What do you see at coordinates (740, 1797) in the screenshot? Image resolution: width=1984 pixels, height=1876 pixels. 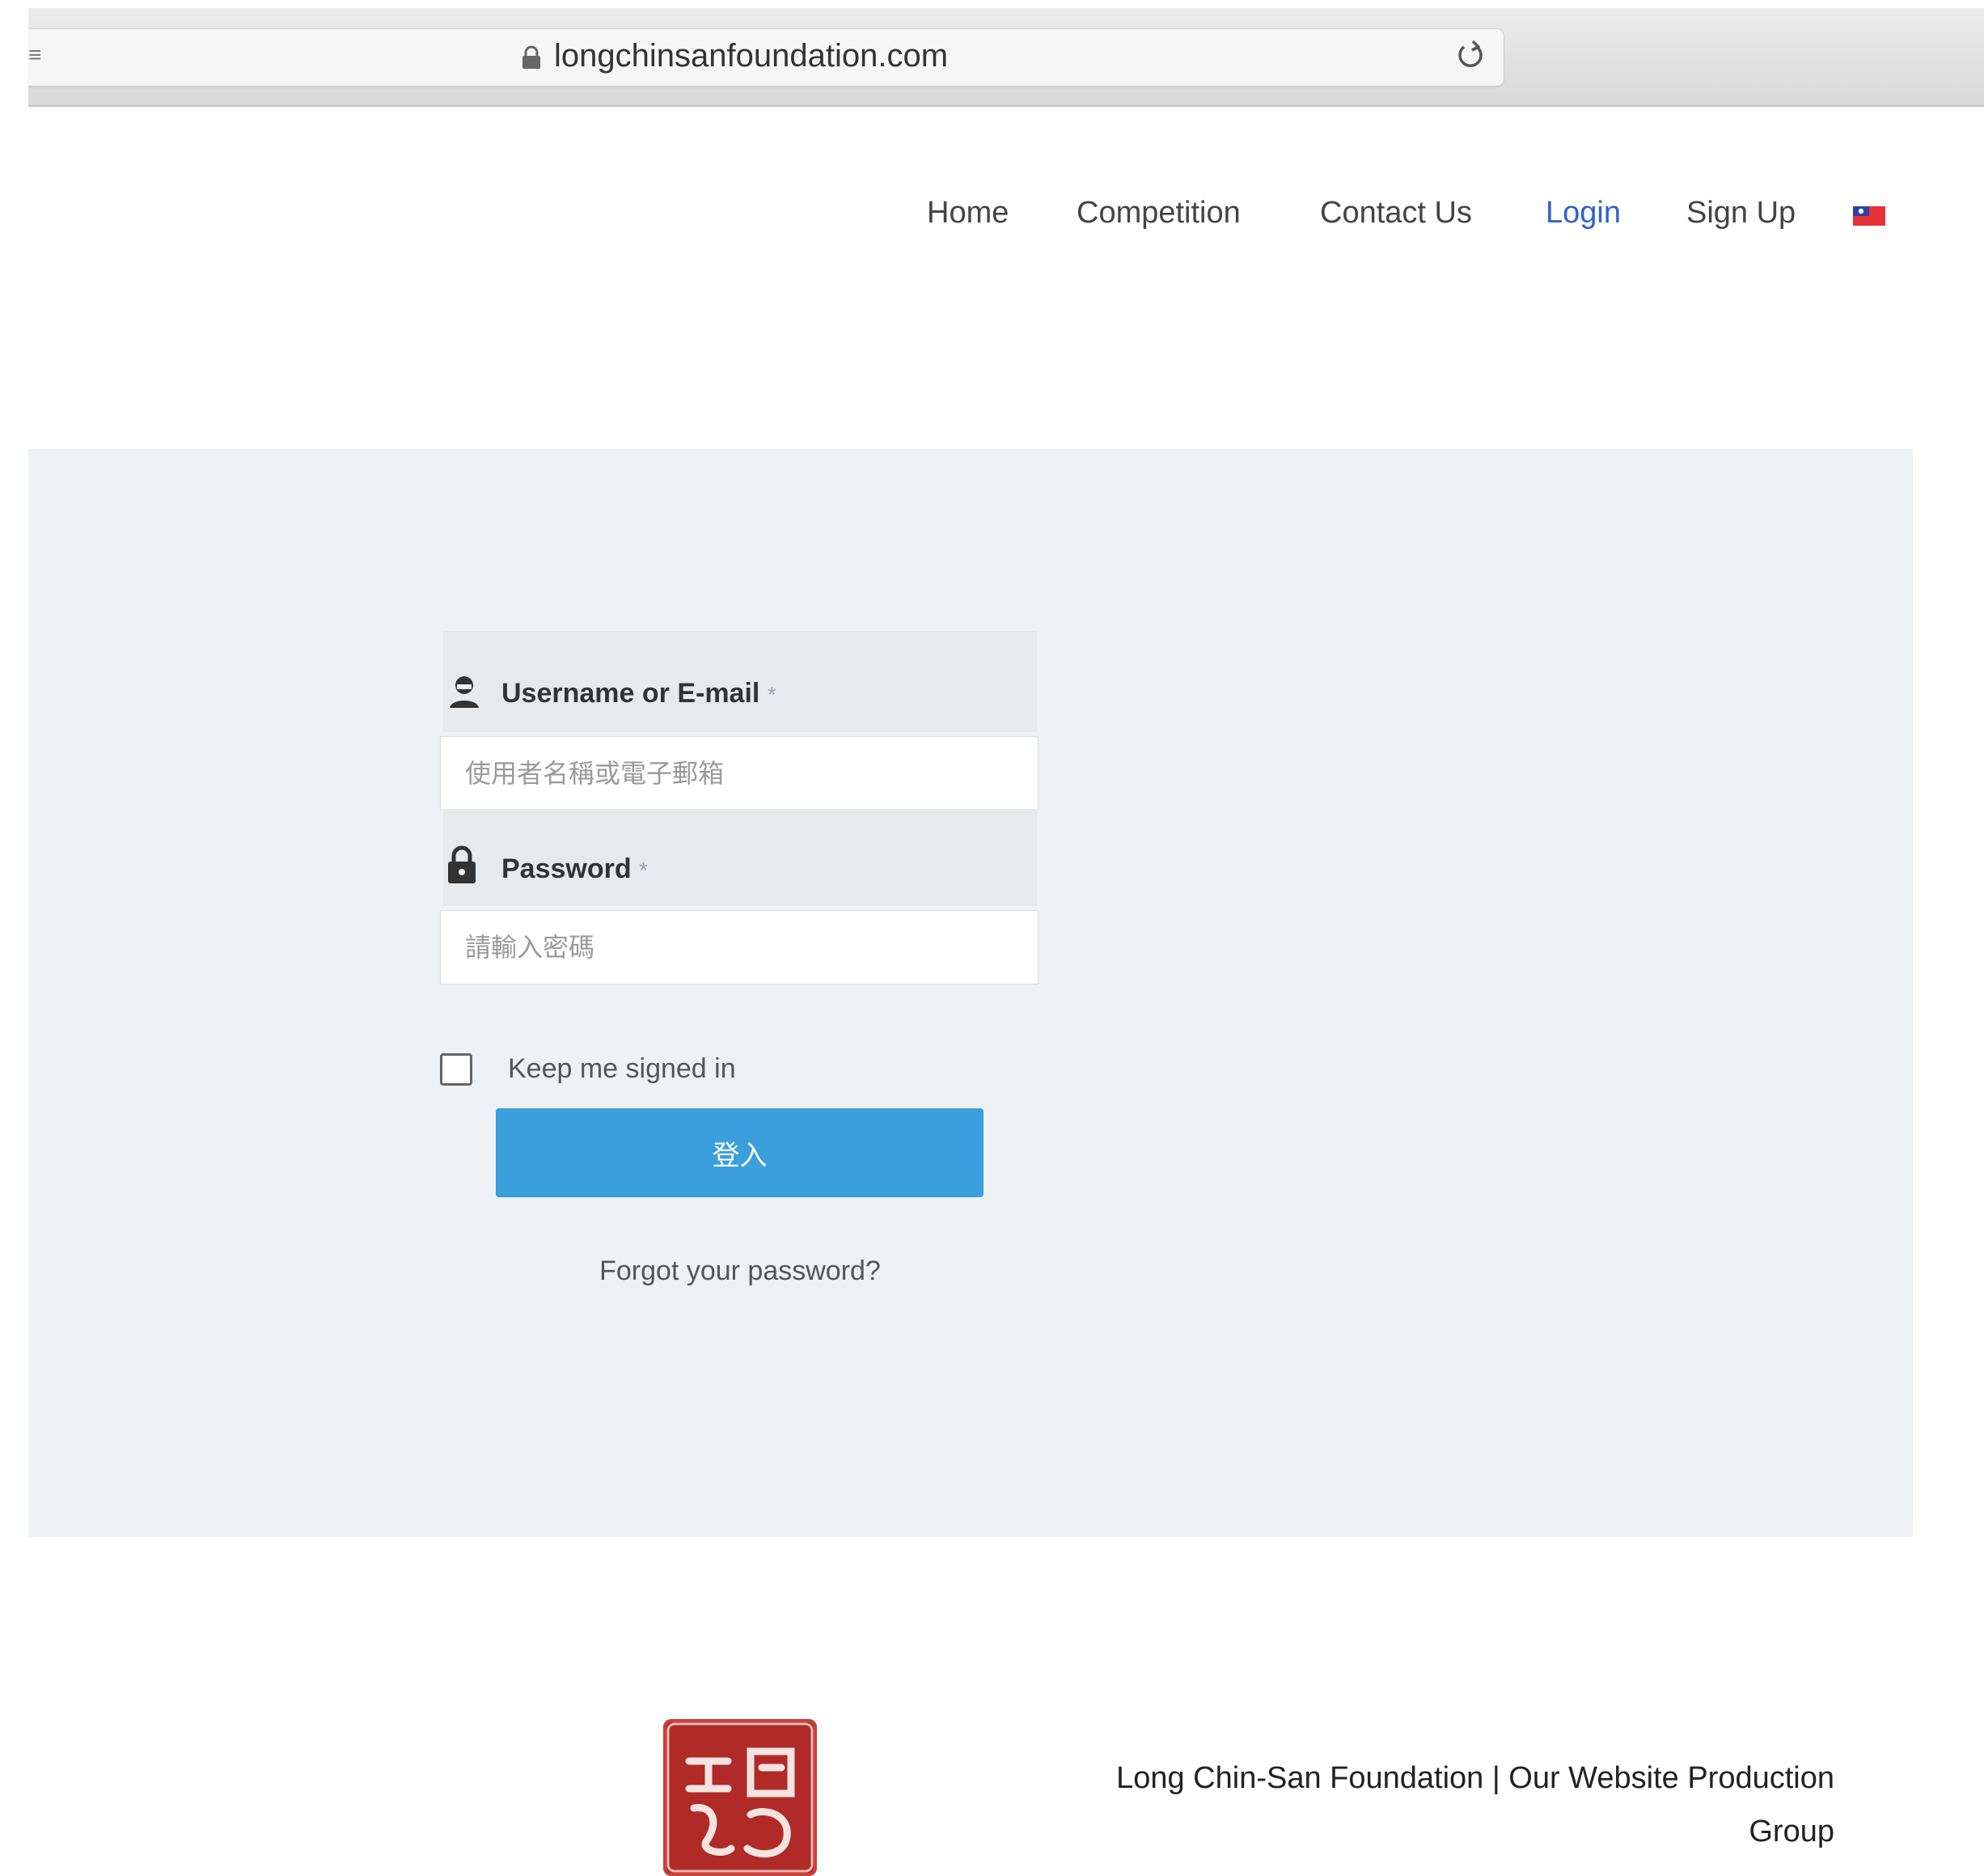 I see `foundation-seal-logo` at bounding box center [740, 1797].